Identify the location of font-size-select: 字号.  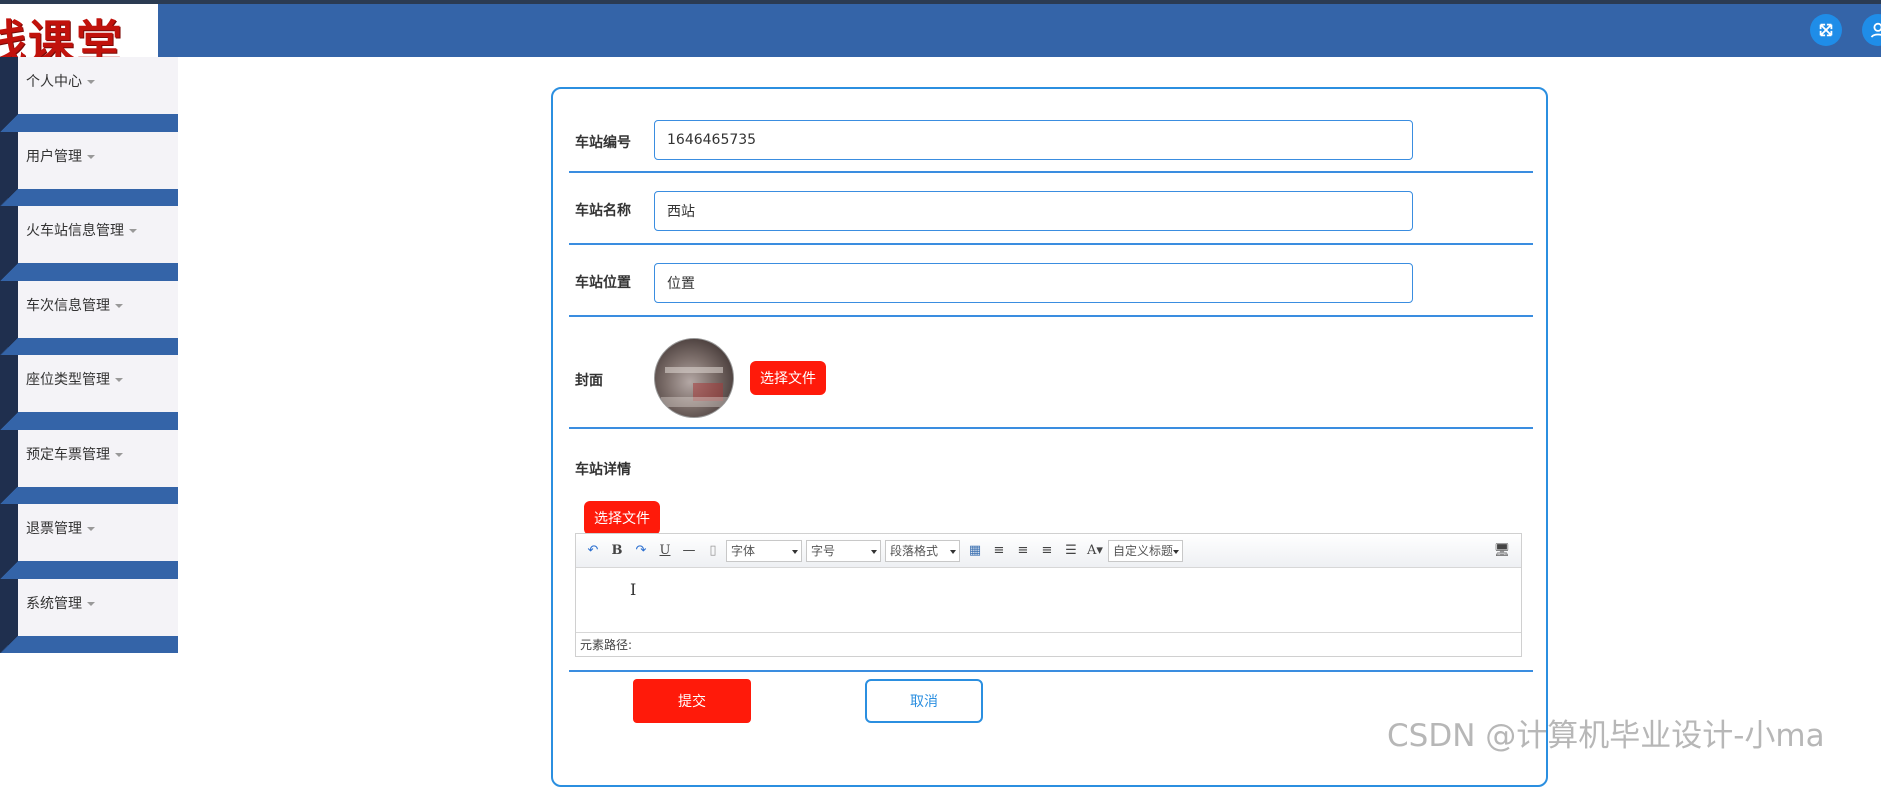
(843, 550).